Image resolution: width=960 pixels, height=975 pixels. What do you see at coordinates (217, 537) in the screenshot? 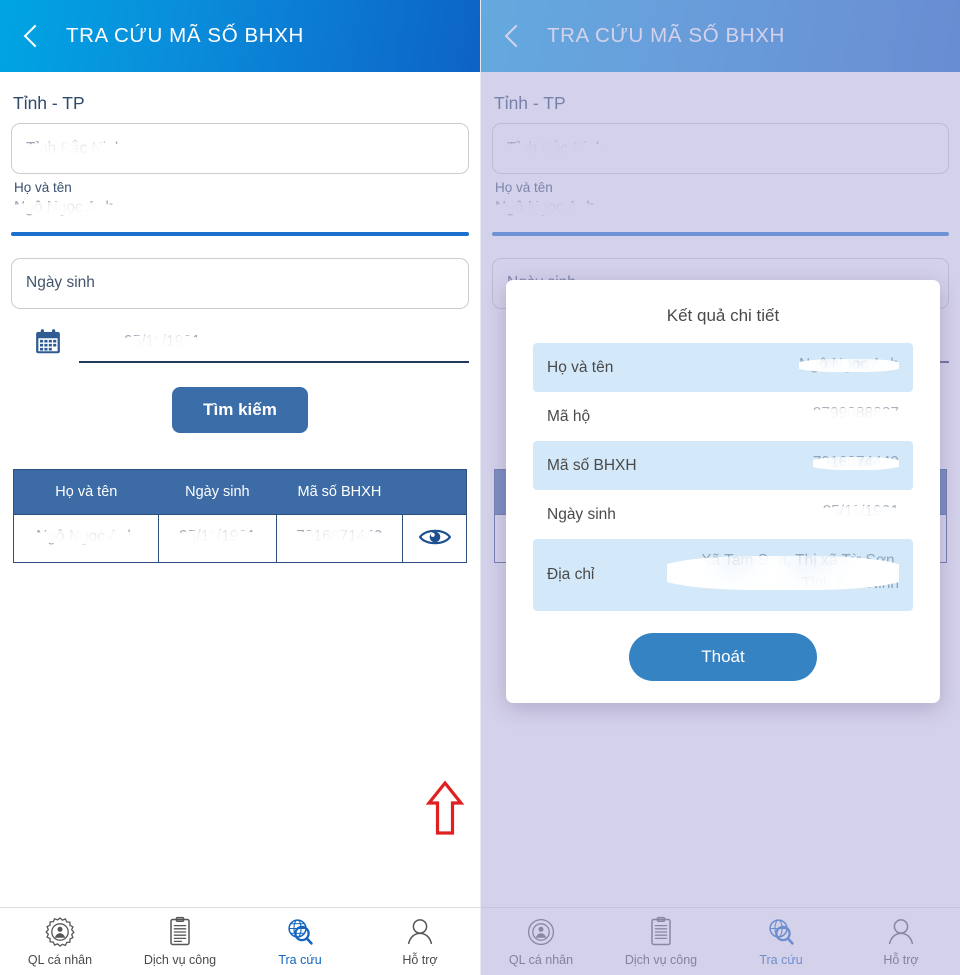
I see `cell-dob: 25/11/1991` at bounding box center [217, 537].